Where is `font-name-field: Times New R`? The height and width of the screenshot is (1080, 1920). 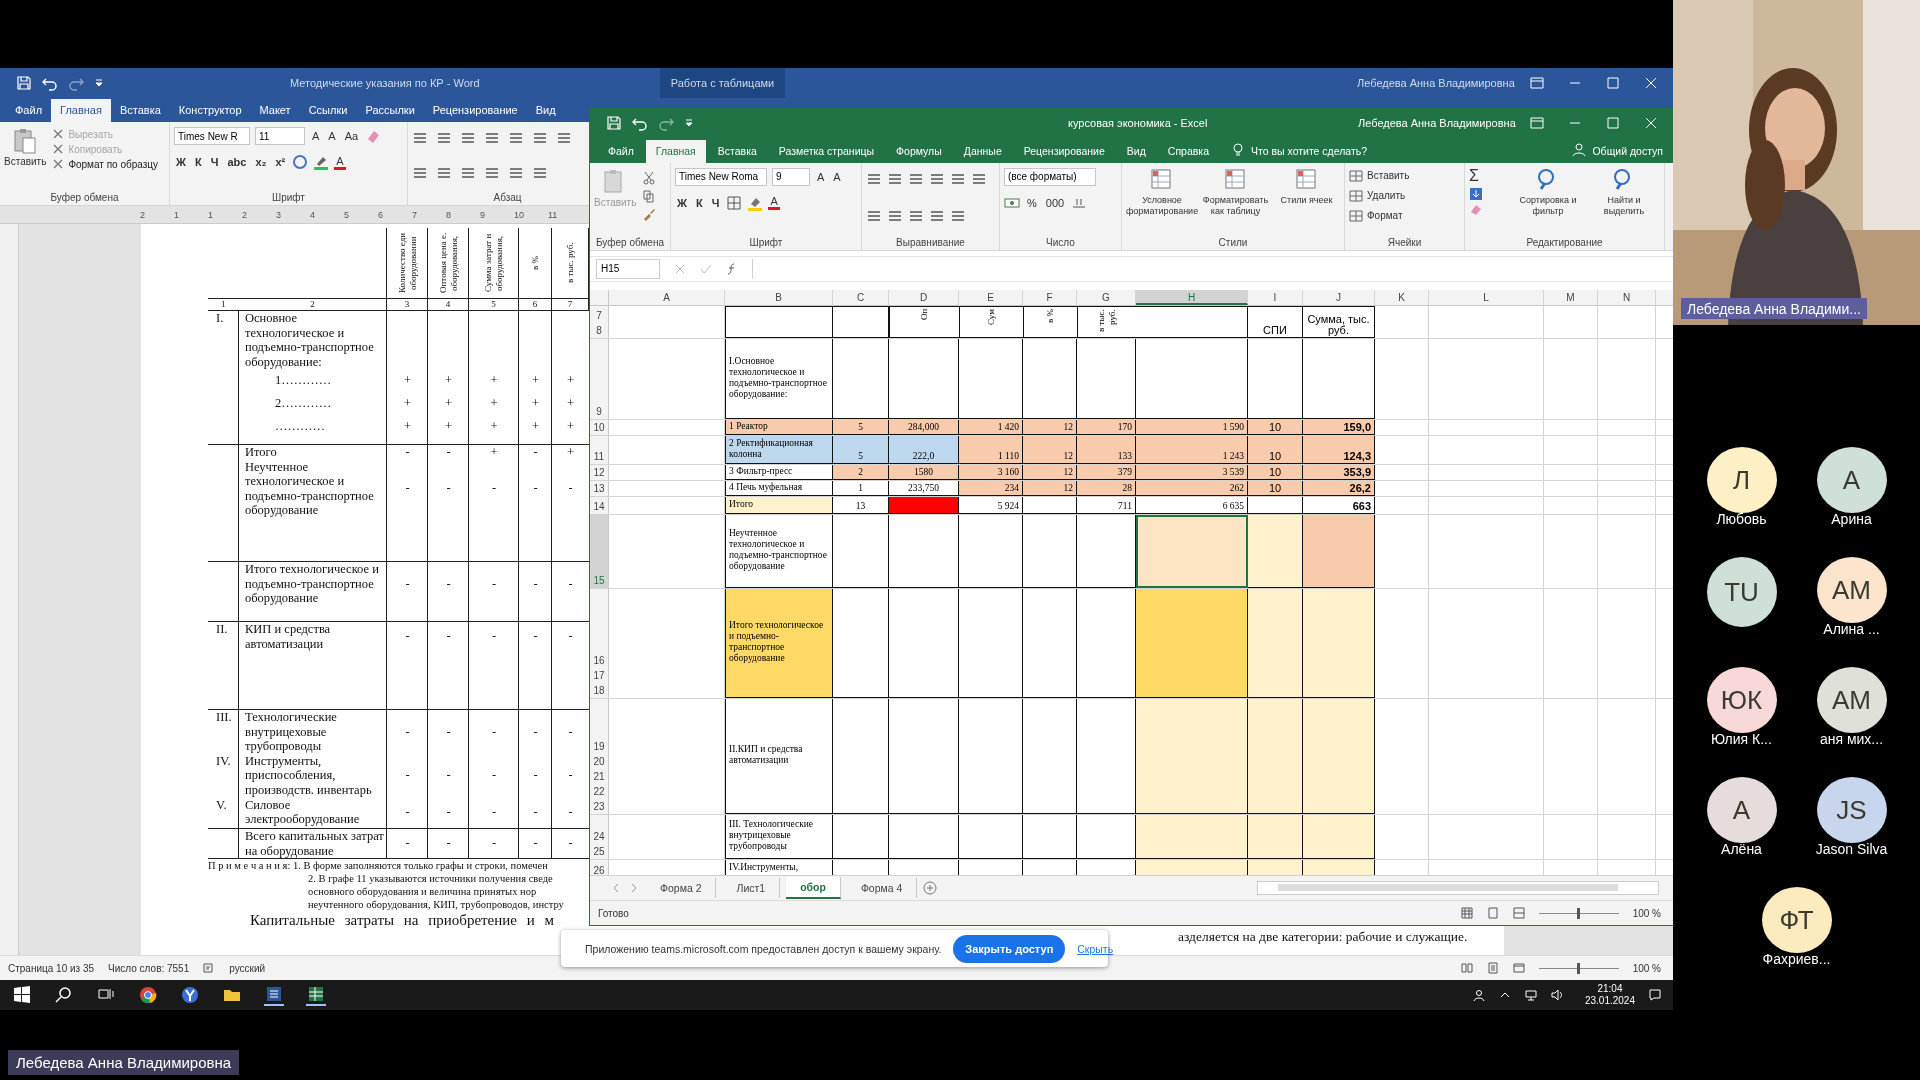
font-name-field: Times New R is located at coordinates (212, 136).